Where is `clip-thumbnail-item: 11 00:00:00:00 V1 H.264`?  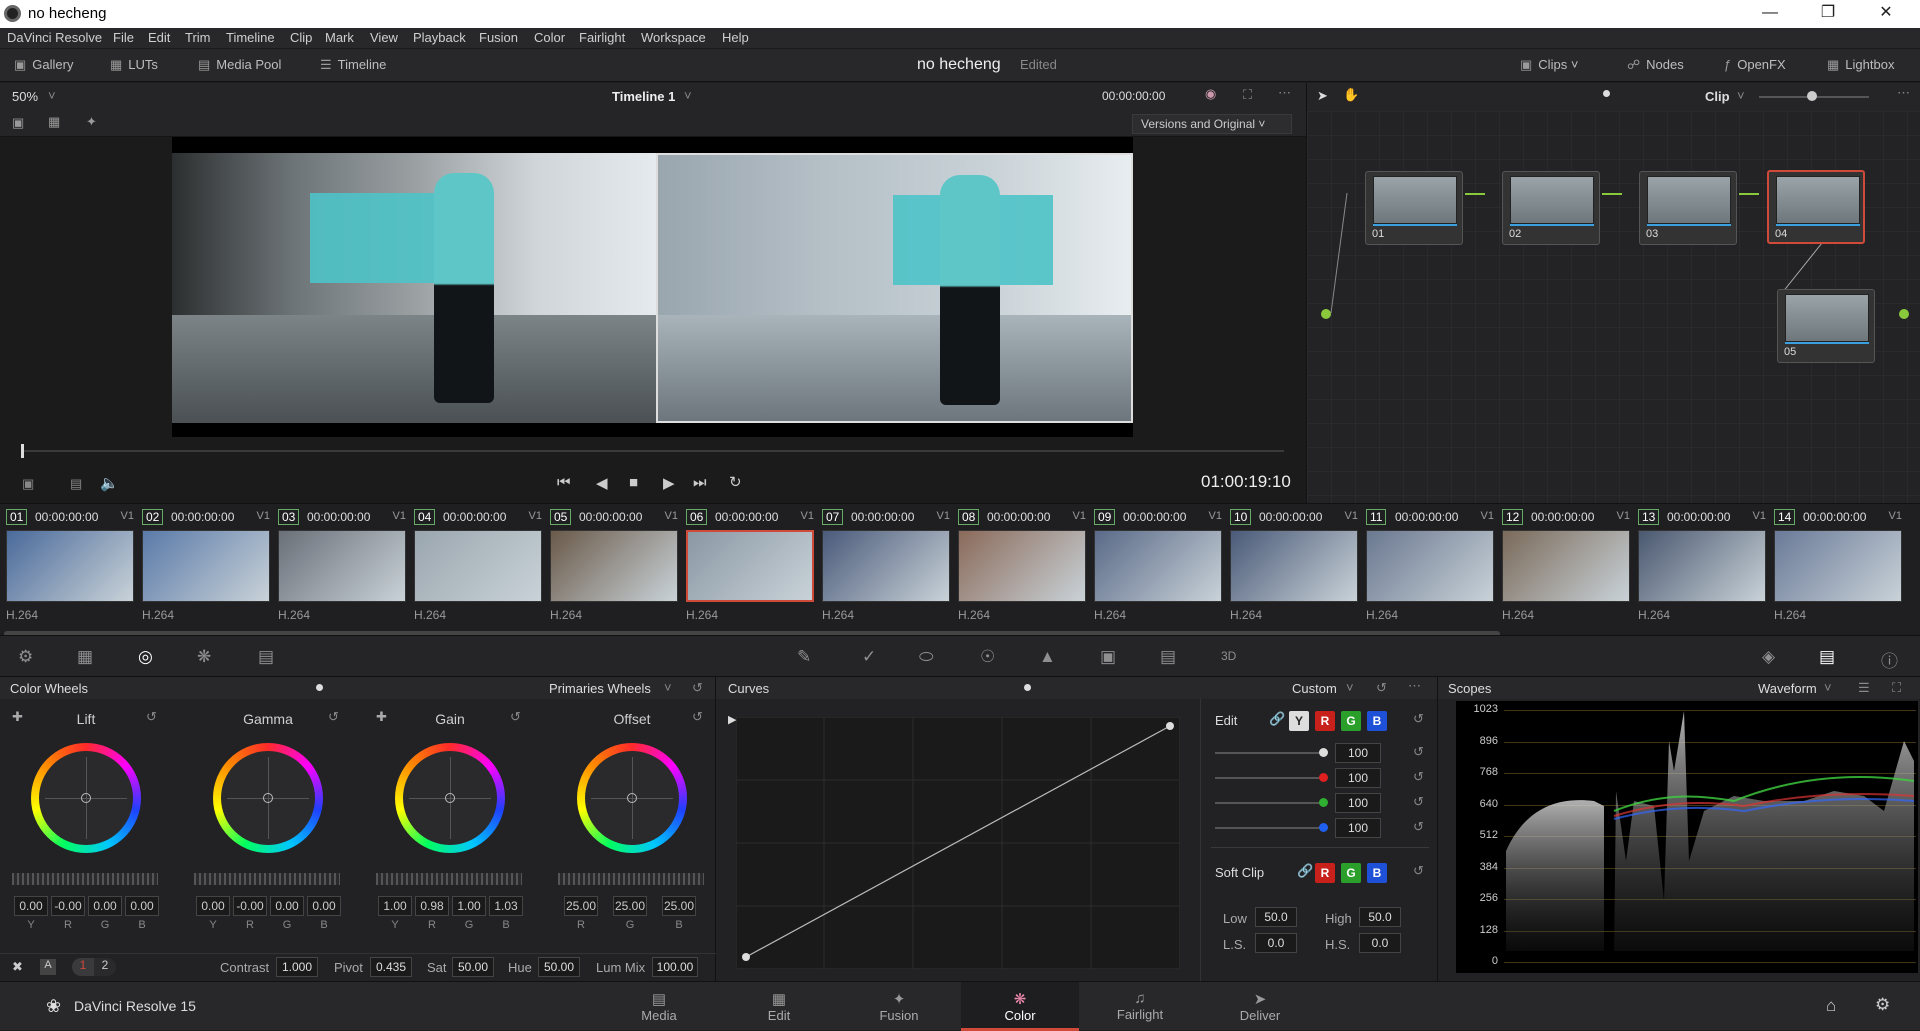
clip-thumbnail-item: 11 00:00:00:00 V1 H.264 is located at coordinates (1430, 564).